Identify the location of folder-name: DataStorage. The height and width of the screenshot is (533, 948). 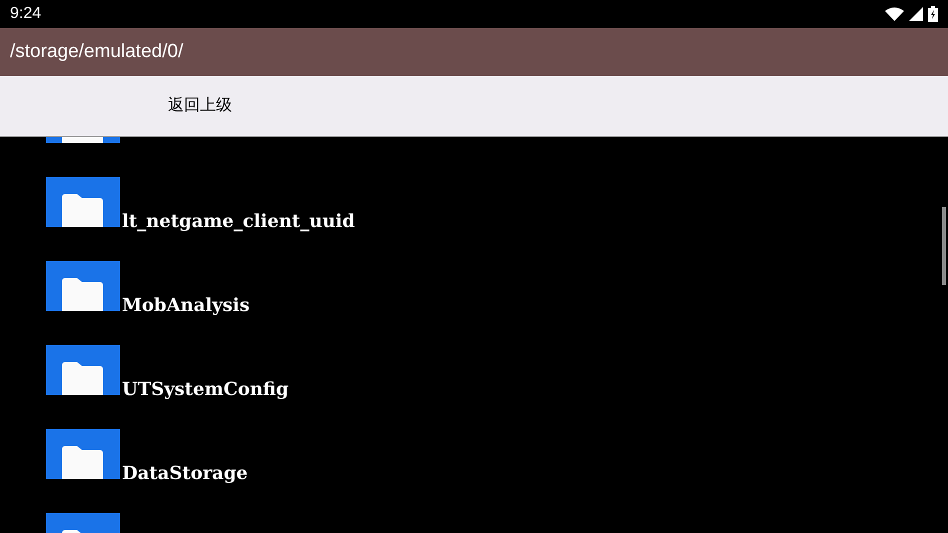
(185, 474).